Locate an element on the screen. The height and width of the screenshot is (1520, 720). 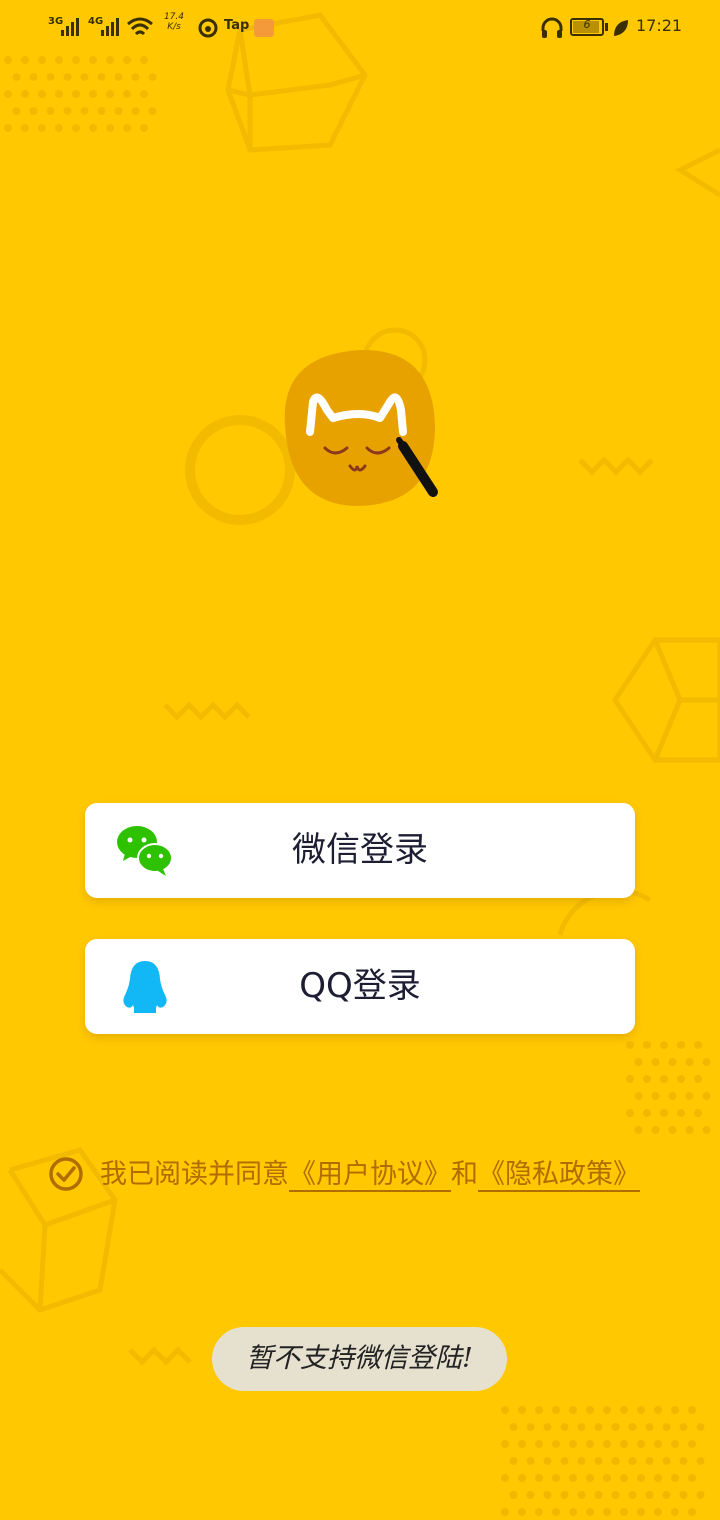
status-bar: 3G 4G 17.4 K/s Tap 6 17:21 is located at coordinates (360, 28).